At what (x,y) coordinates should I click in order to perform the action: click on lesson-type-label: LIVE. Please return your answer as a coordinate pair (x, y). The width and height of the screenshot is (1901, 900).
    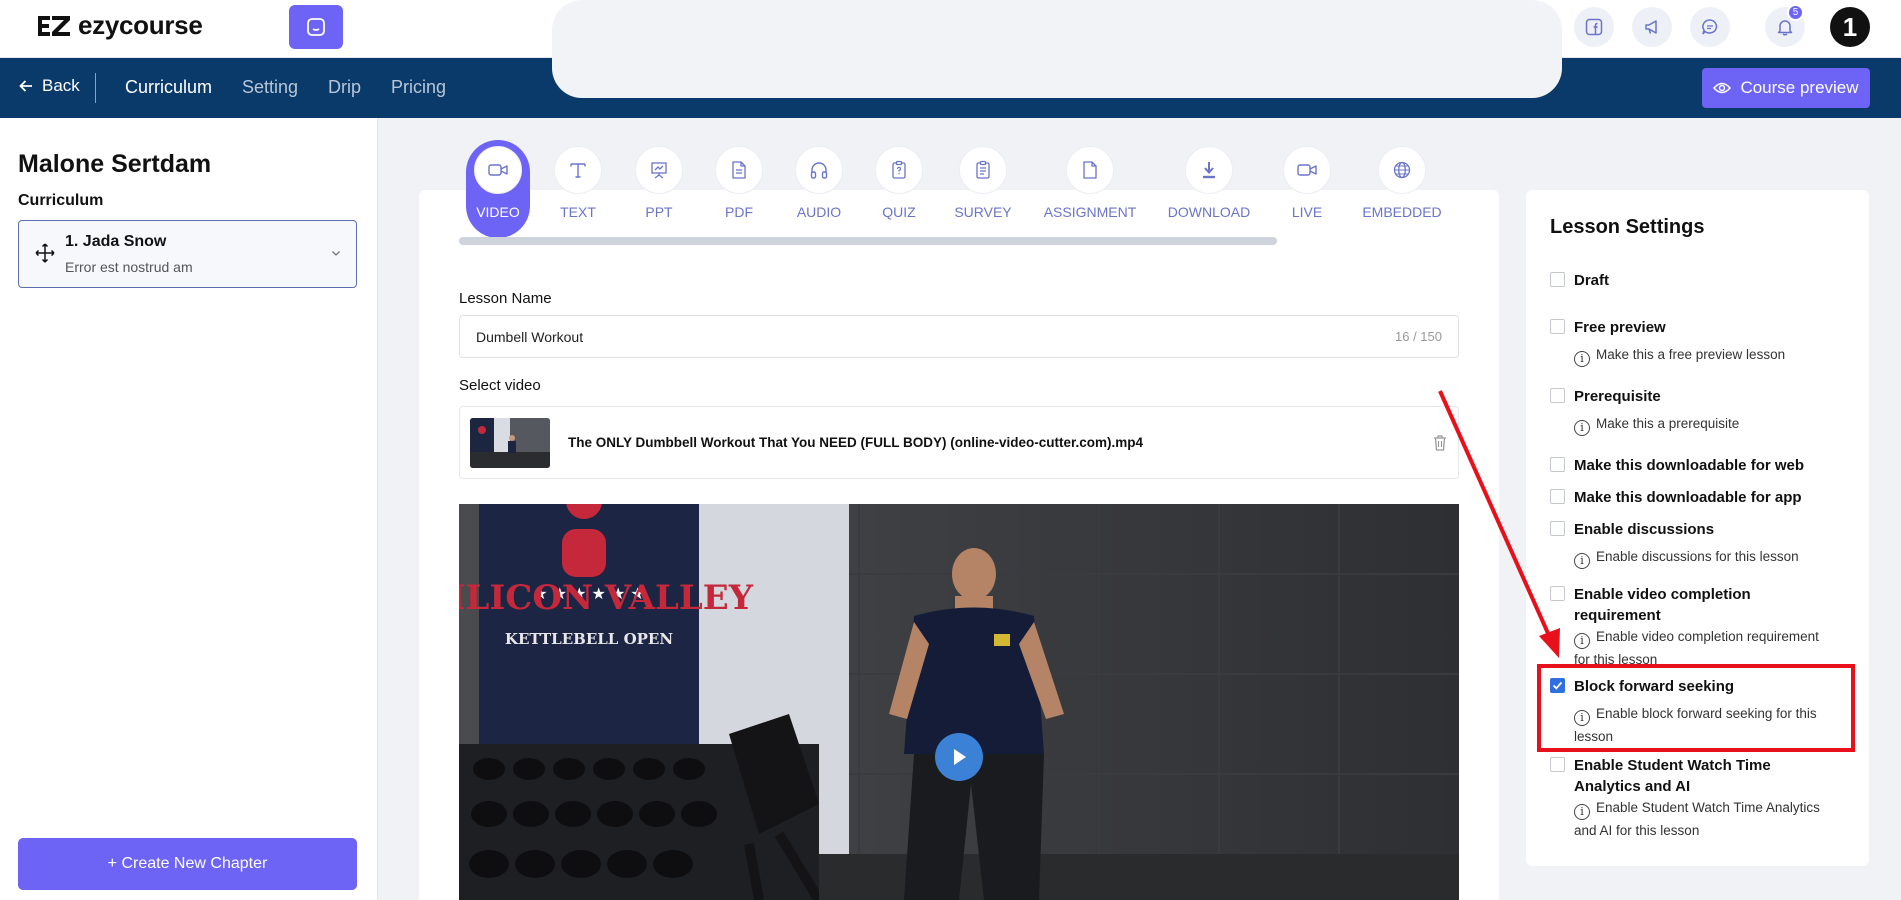
    Looking at the image, I should click on (1307, 212).